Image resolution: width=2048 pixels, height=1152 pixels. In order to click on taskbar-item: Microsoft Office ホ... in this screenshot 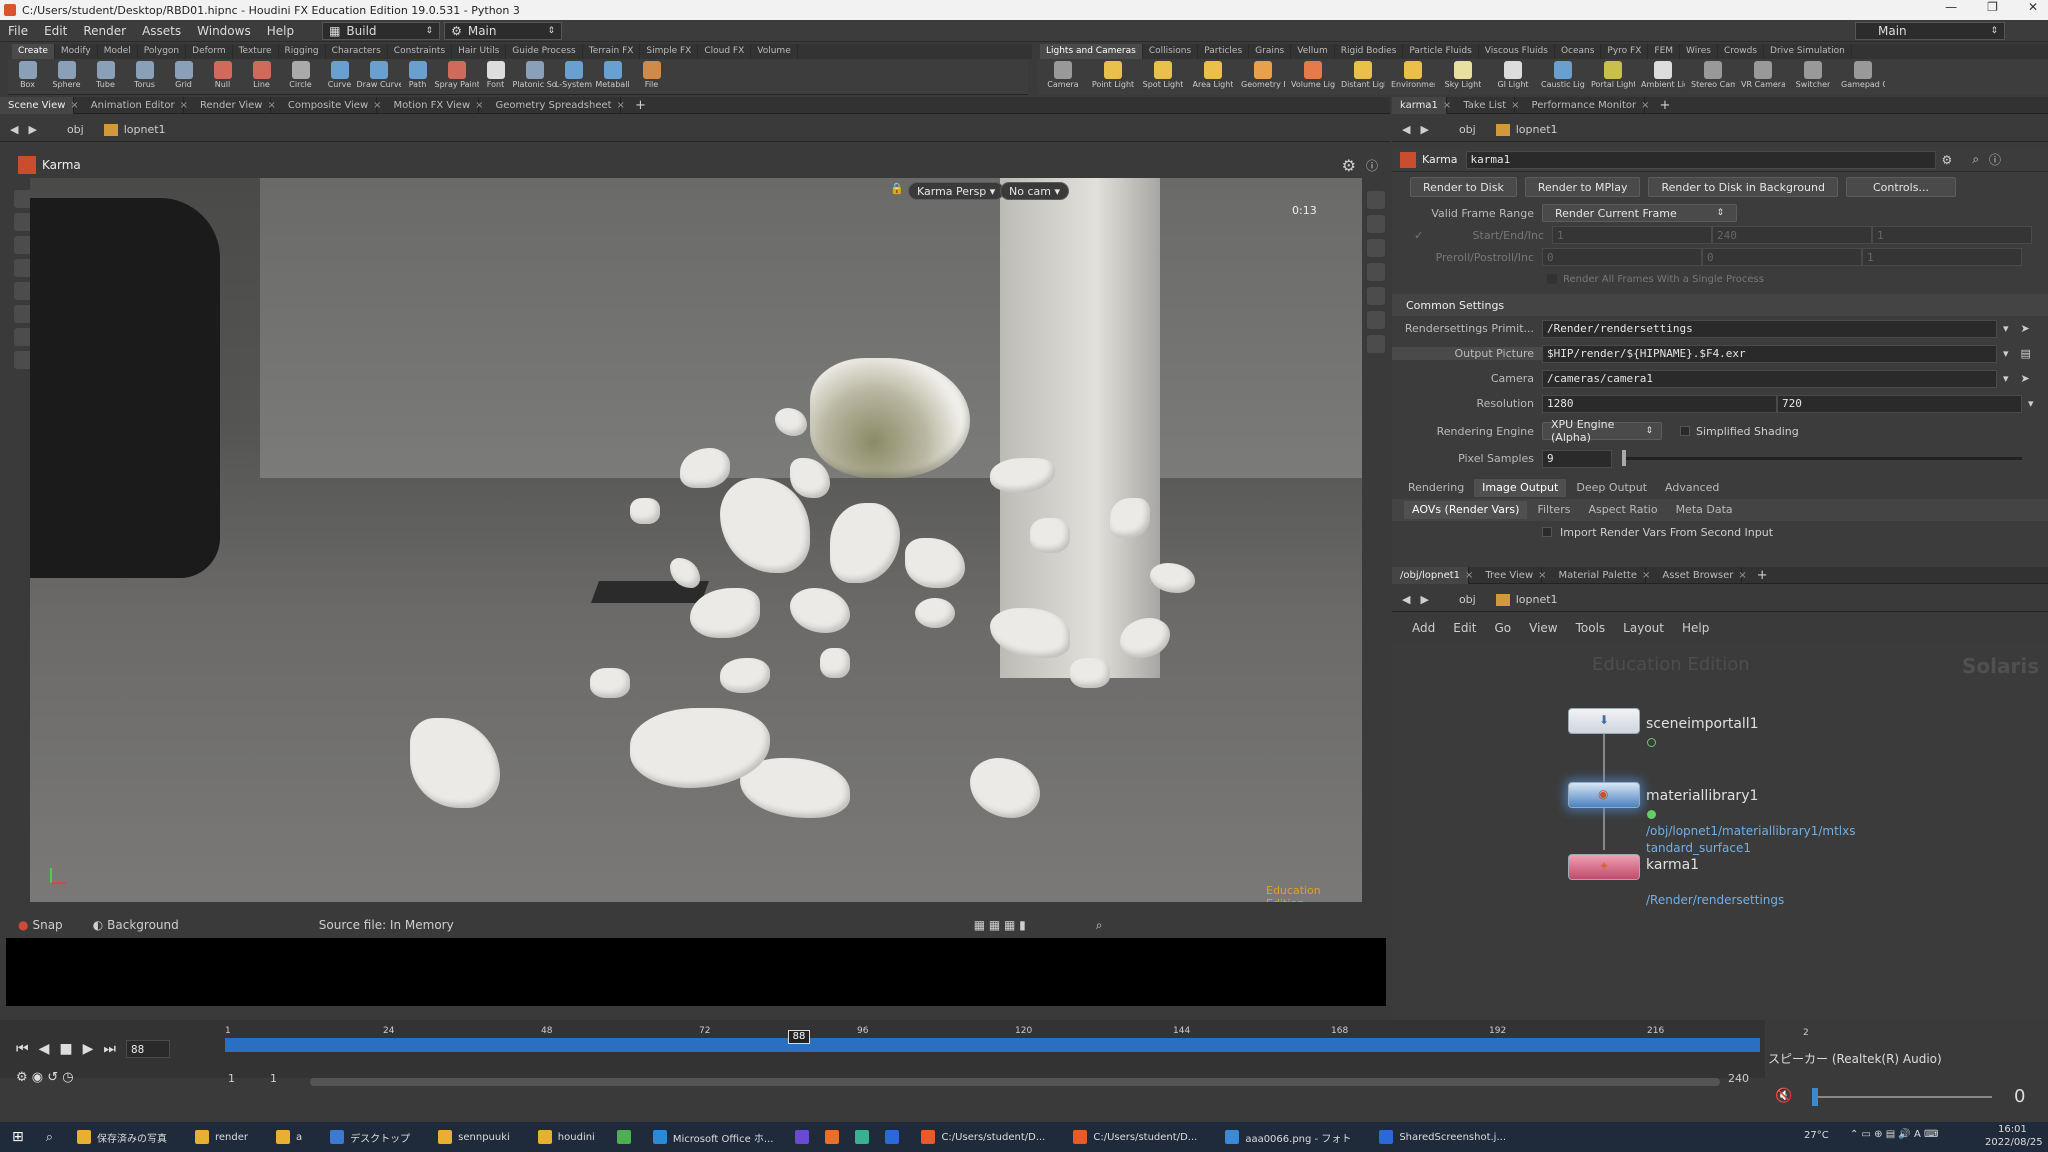, I will do `click(713, 1137)`.